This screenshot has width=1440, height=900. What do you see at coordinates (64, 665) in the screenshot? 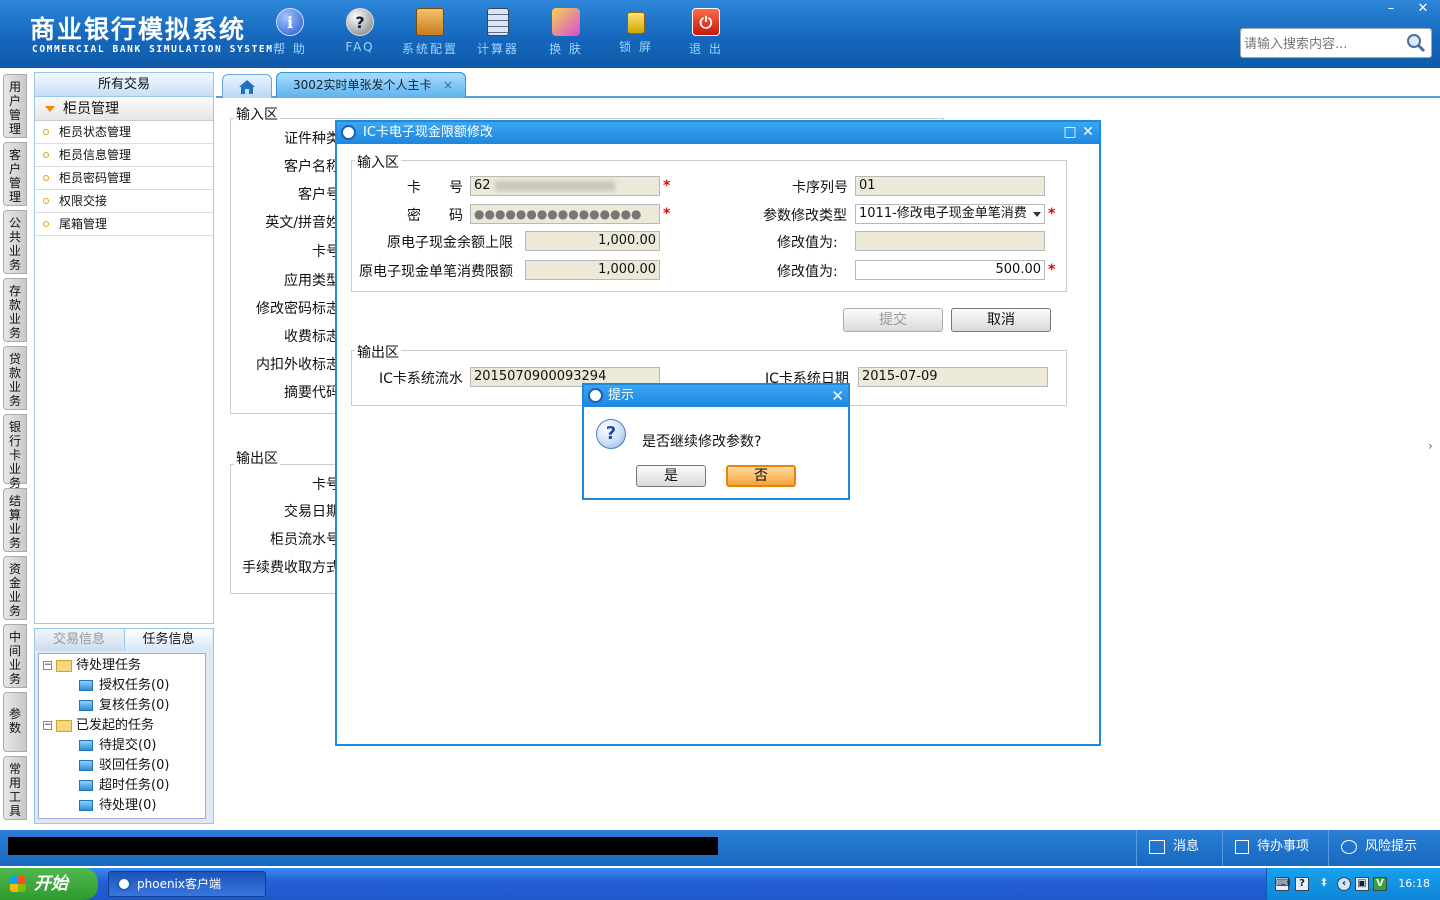
I see `folder-open-icon` at bounding box center [64, 665].